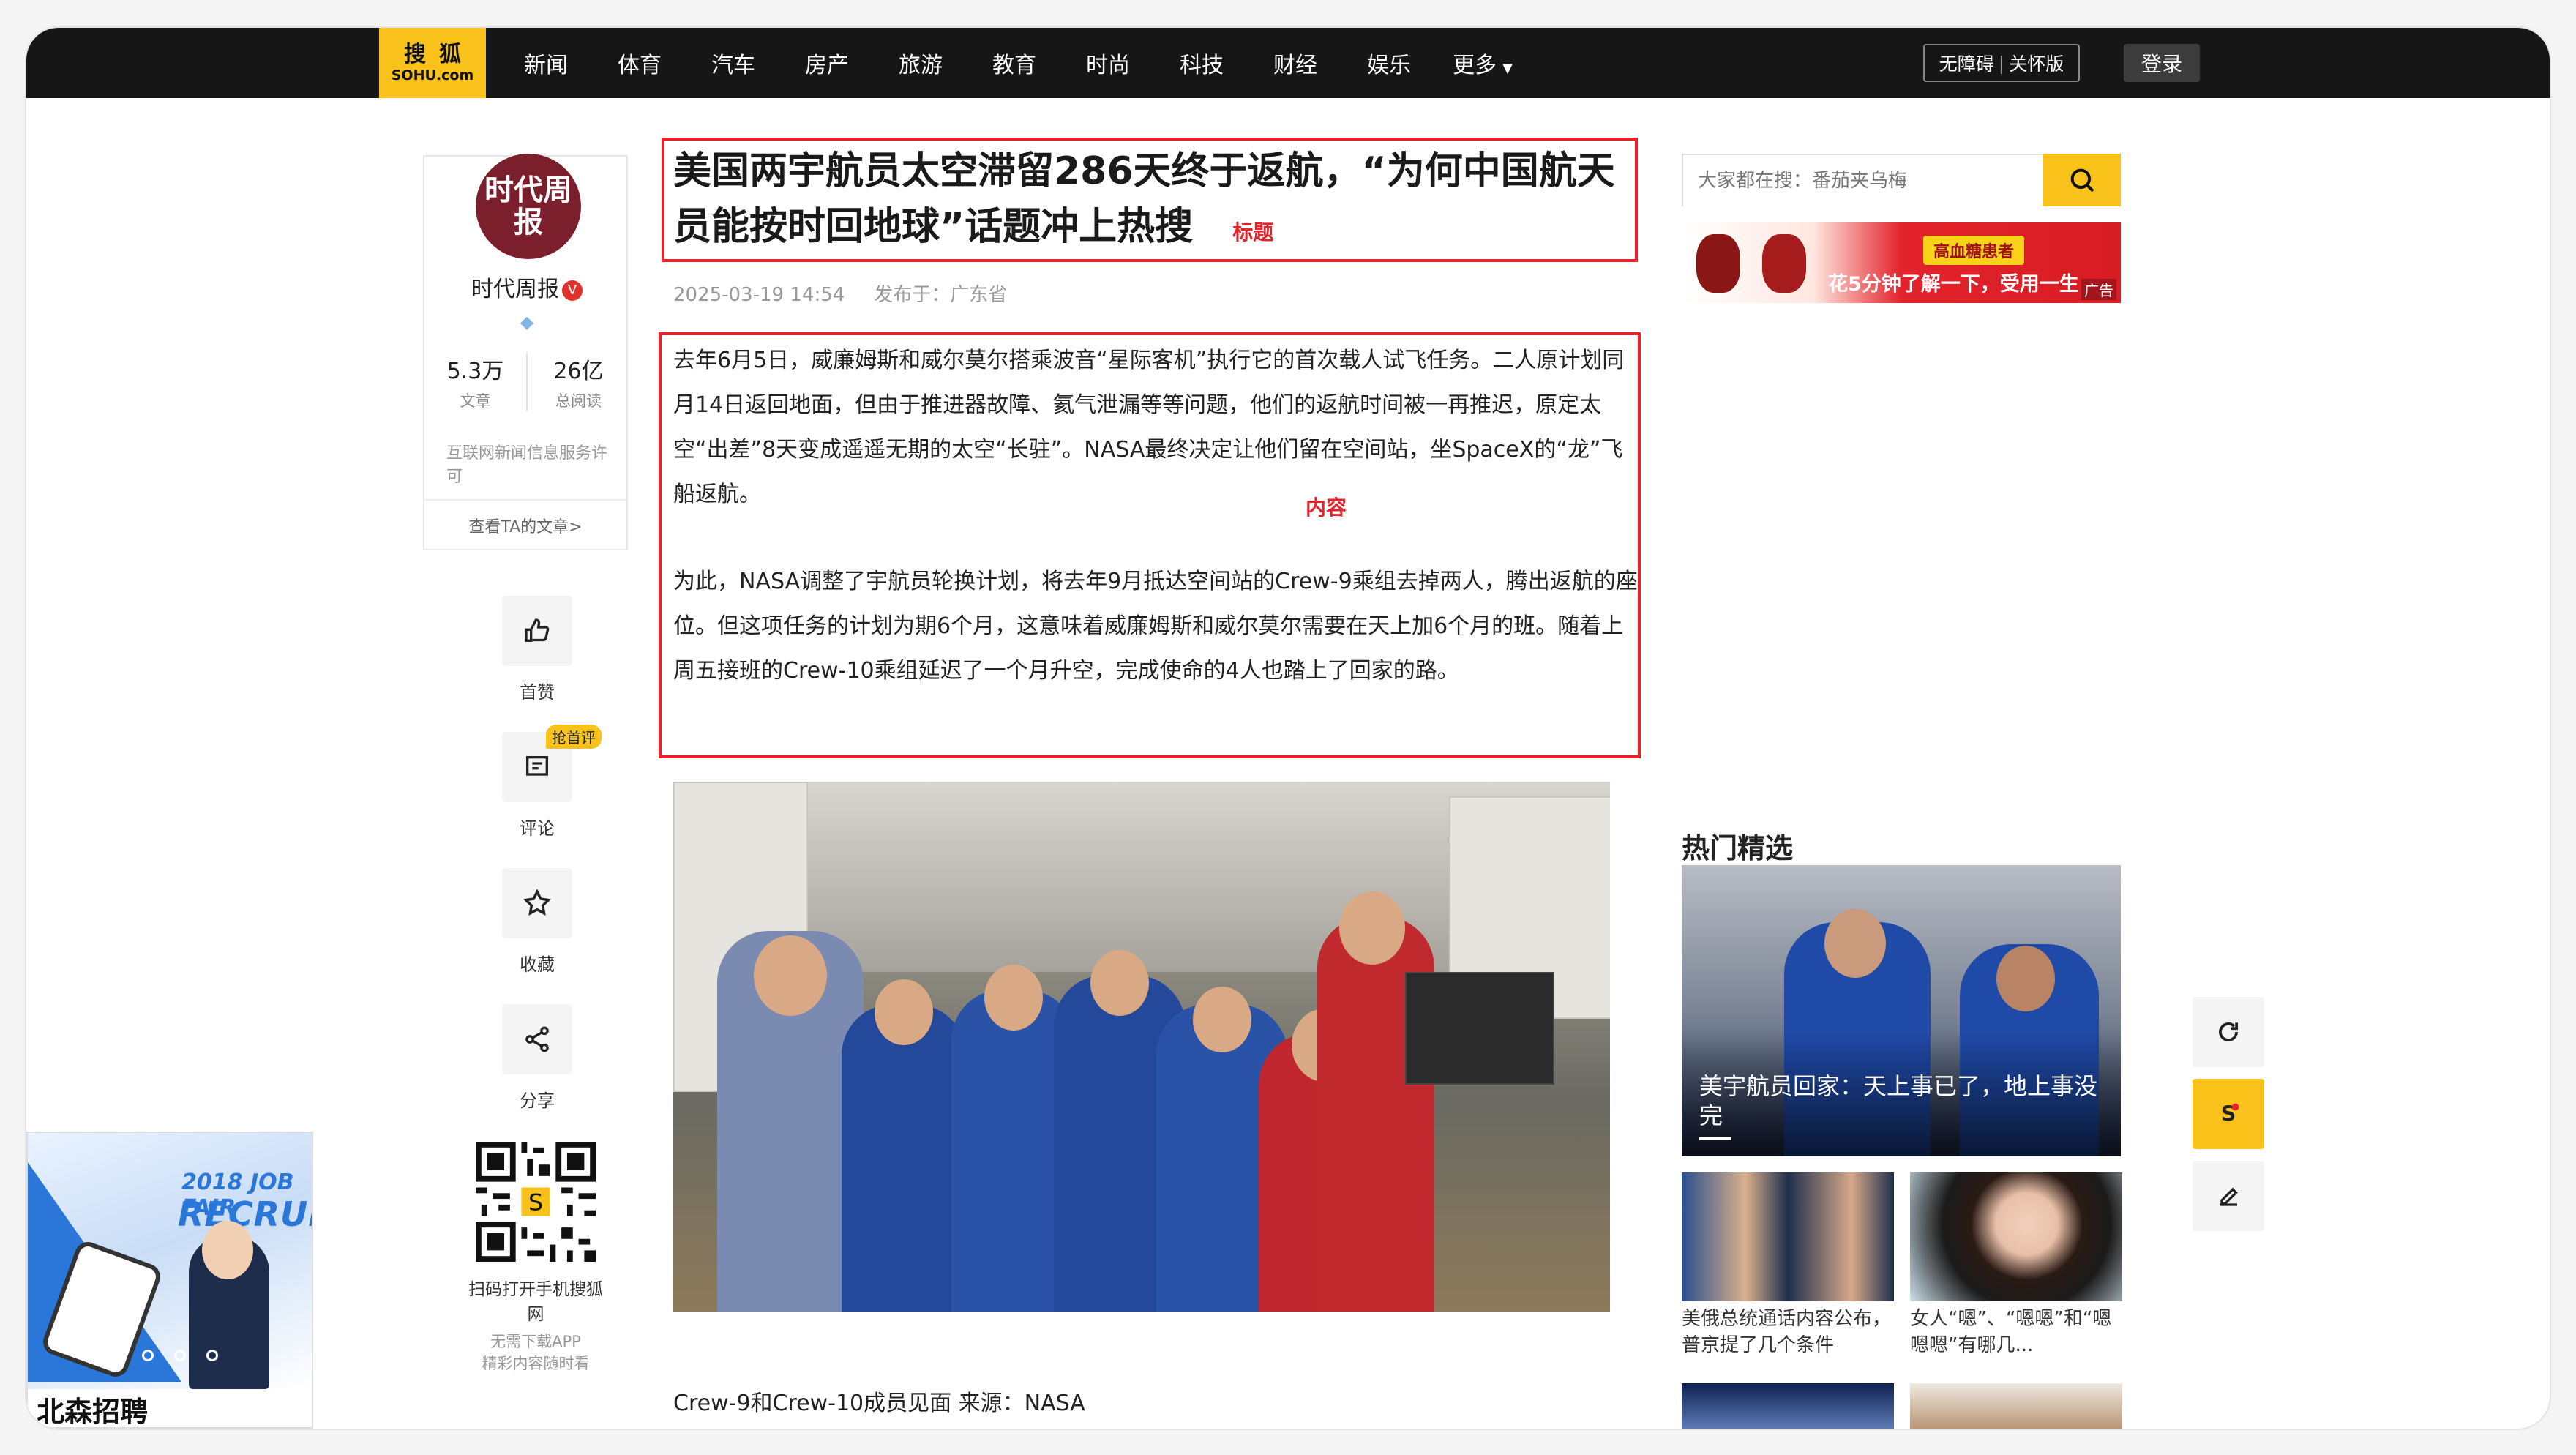 The image size is (2576, 1455). I want to click on care-mode-link: 关怀版, so click(2036, 63).